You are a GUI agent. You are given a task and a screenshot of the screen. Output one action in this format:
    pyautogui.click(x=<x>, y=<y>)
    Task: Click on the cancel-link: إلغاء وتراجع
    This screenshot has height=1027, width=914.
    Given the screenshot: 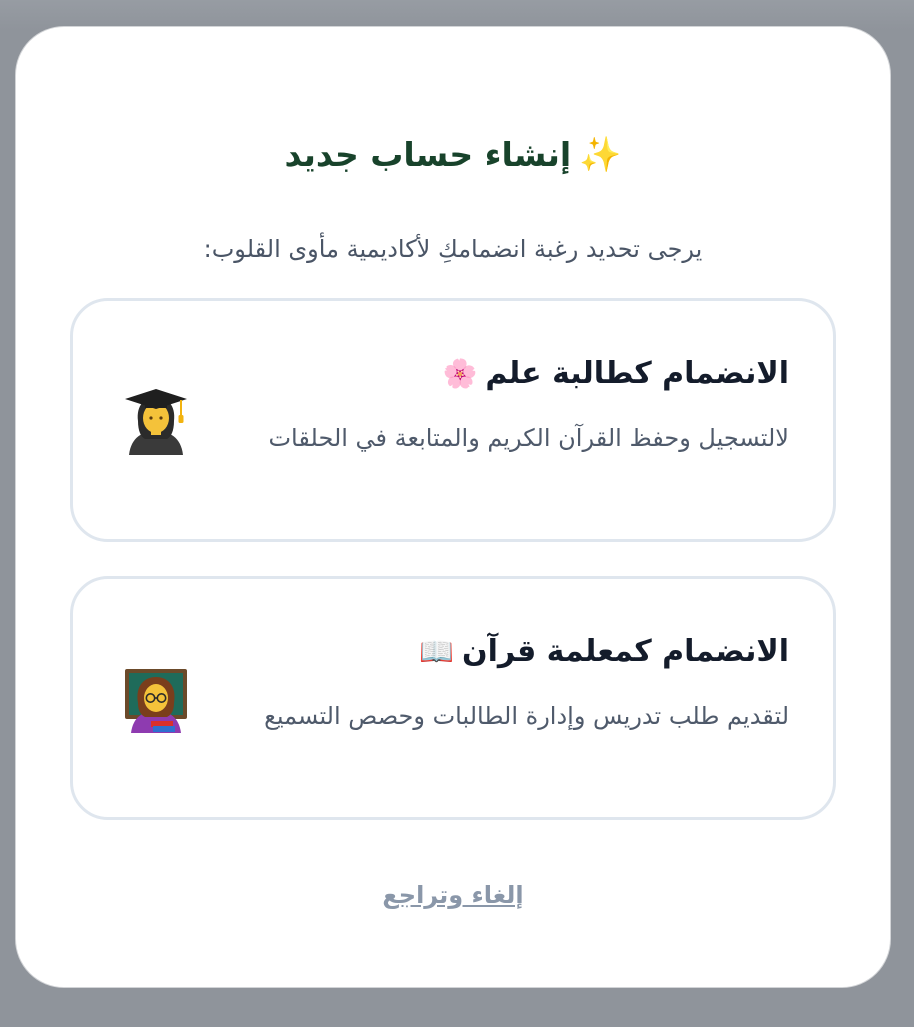 What is the action you would take?
    pyautogui.click(x=453, y=895)
    